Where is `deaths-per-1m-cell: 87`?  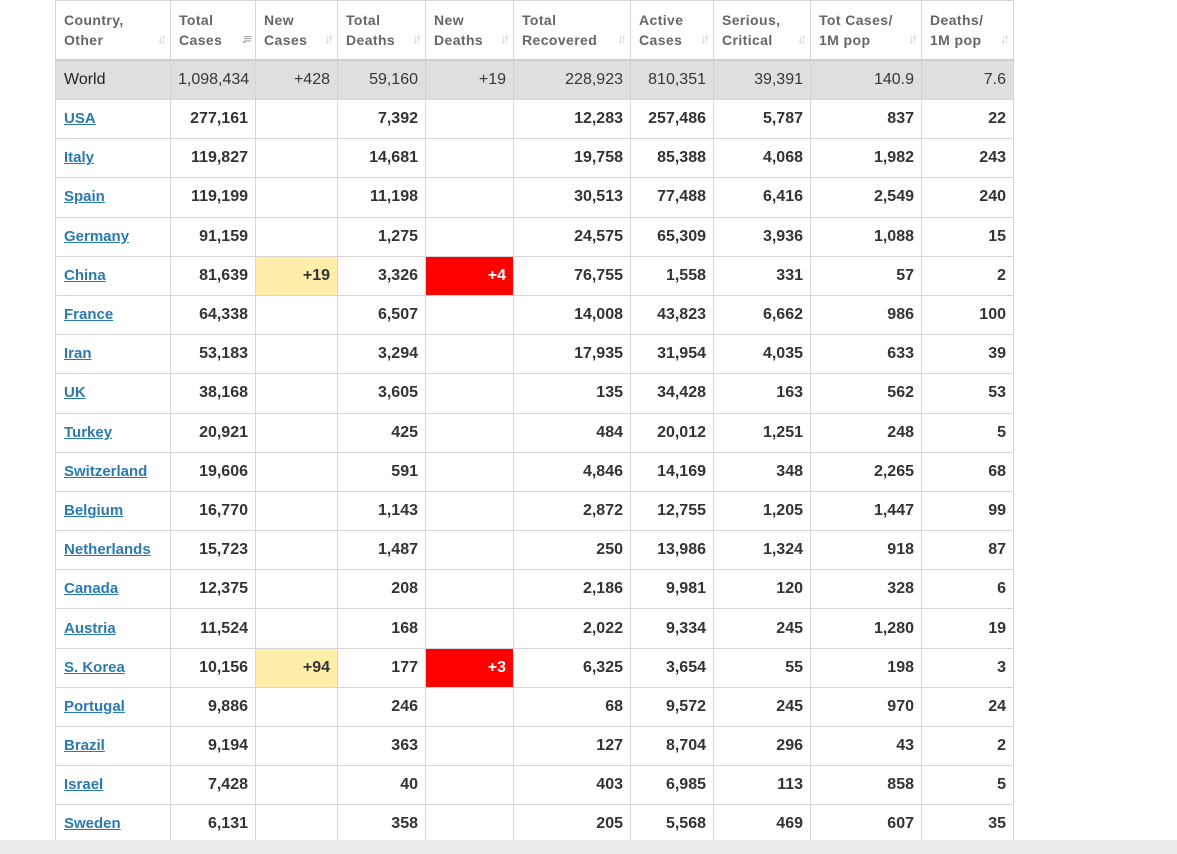
deaths-per-1m-cell: 87 is located at coordinates (967, 550).